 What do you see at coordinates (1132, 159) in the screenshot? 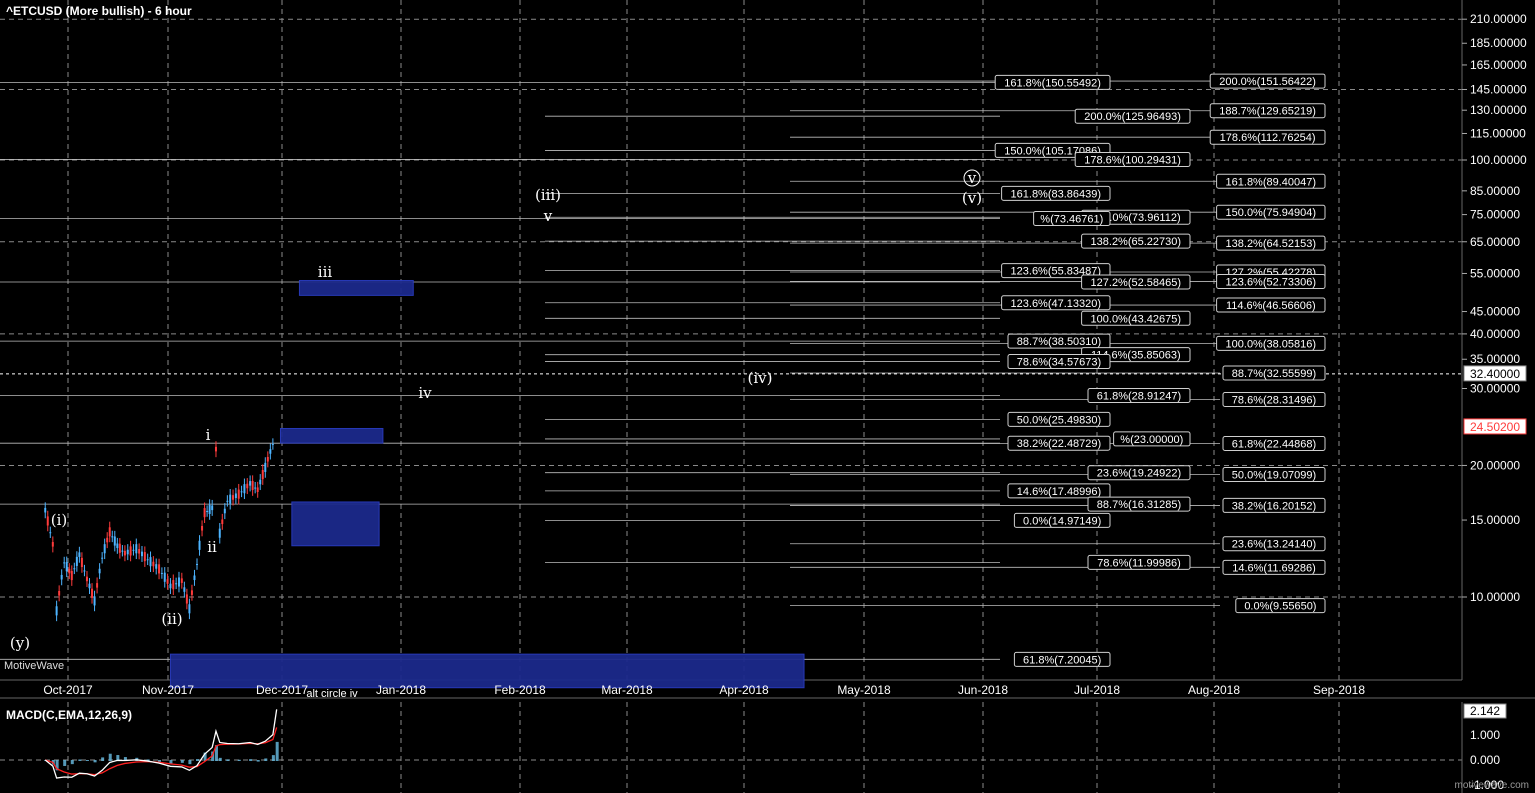
I see `fib-left-label-3: 178.6%(100.29431)` at bounding box center [1132, 159].